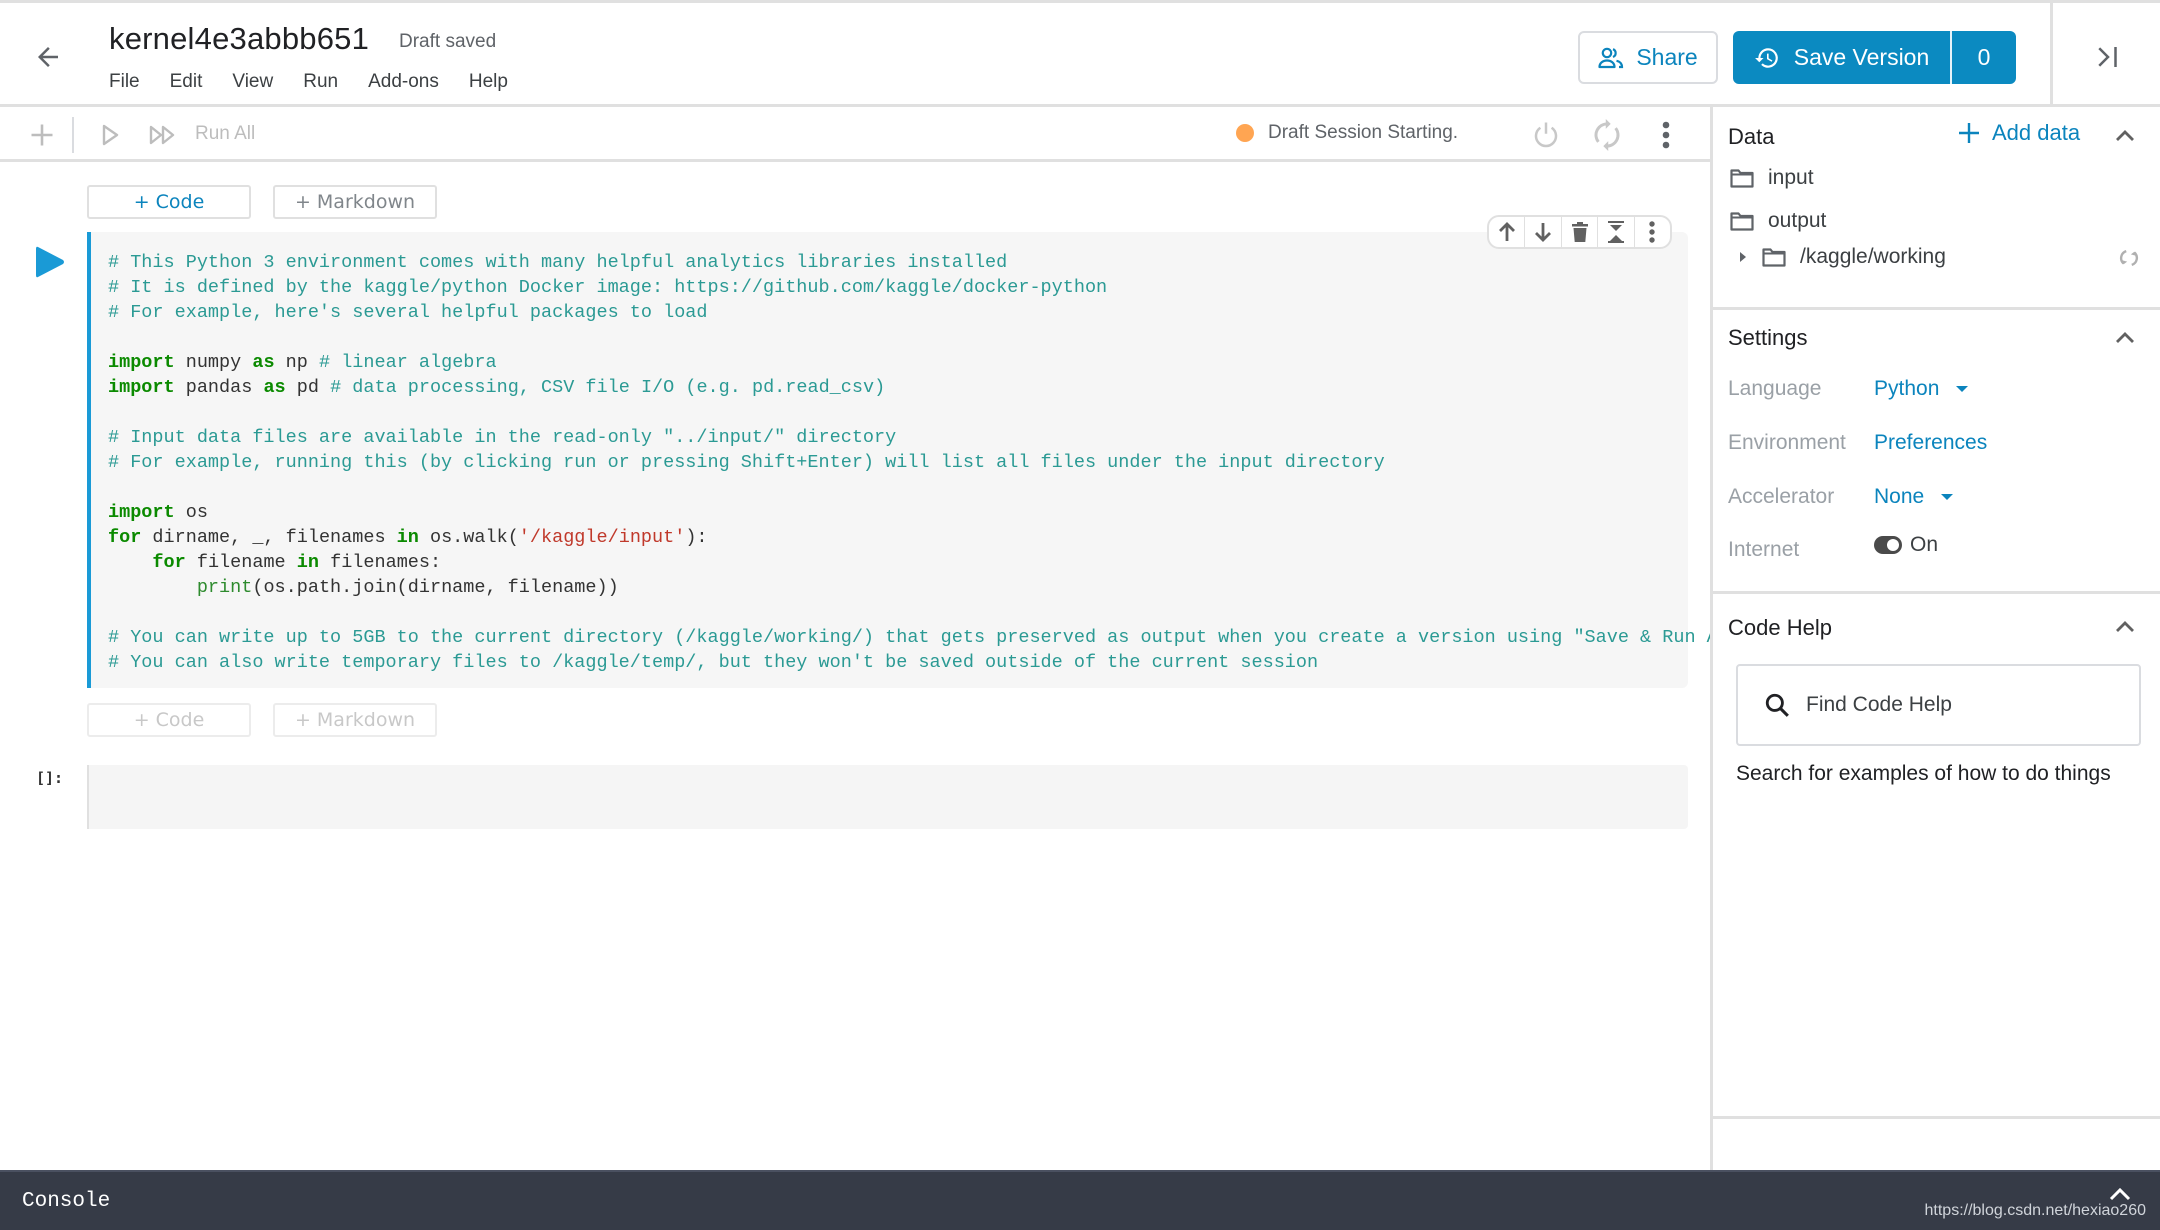 This screenshot has width=2160, height=1230. I want to click on trash-icon, so click(1579, 232).